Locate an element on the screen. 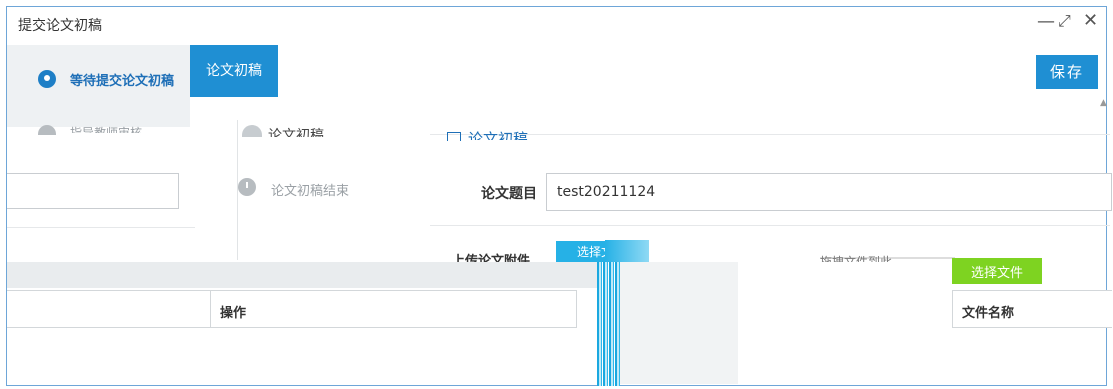 The image size is (1113, 389). maximize-icon: ⤢ is located at coordinates (1064, 21).